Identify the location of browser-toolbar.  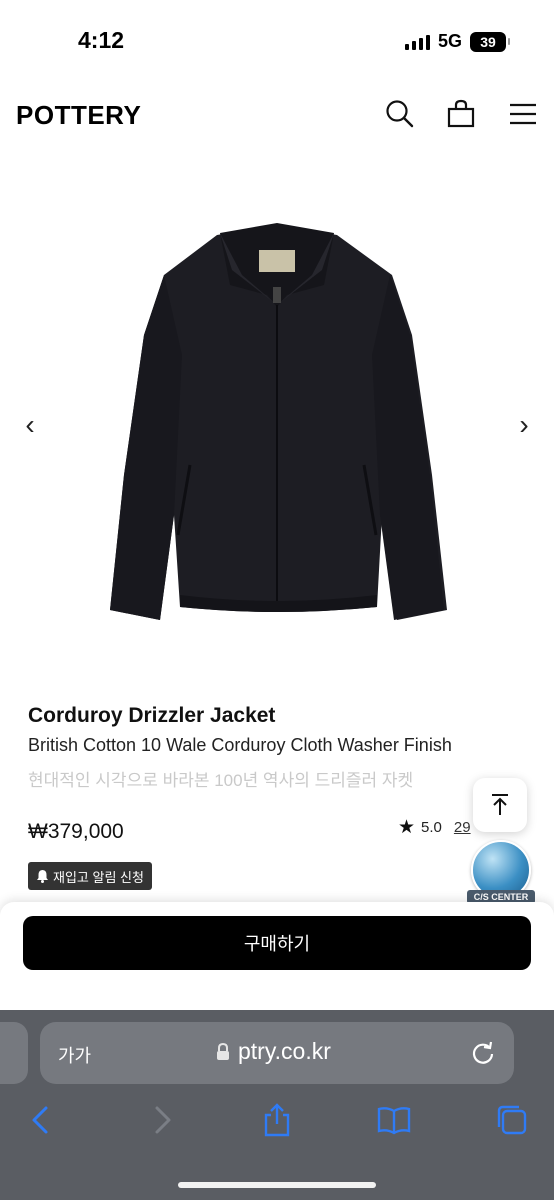
(277, 1122).